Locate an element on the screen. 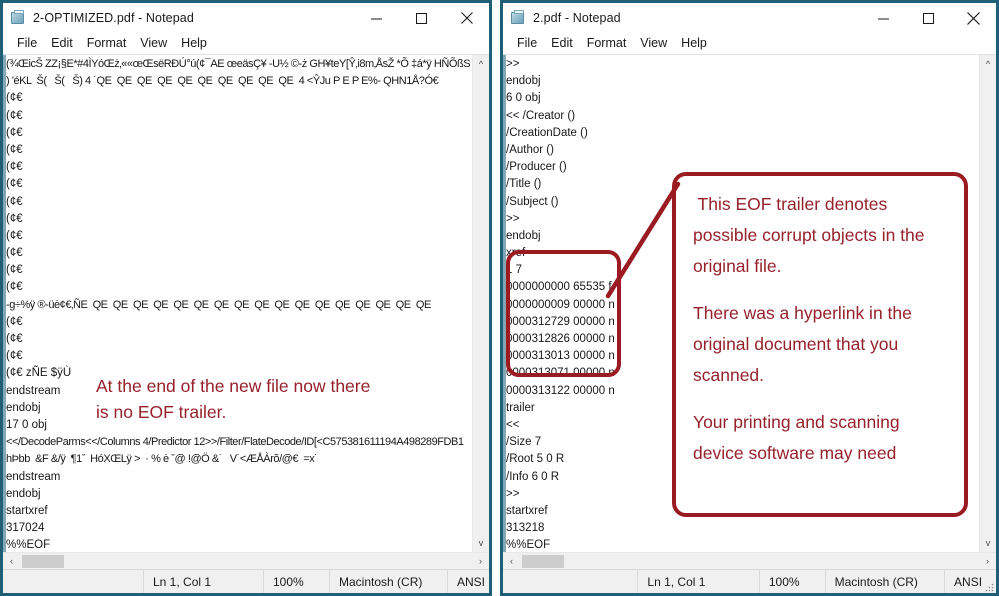 Image resolution: width=999 pixels, height=596 pixels. window-controls-right is located at coordinates (928, 18).